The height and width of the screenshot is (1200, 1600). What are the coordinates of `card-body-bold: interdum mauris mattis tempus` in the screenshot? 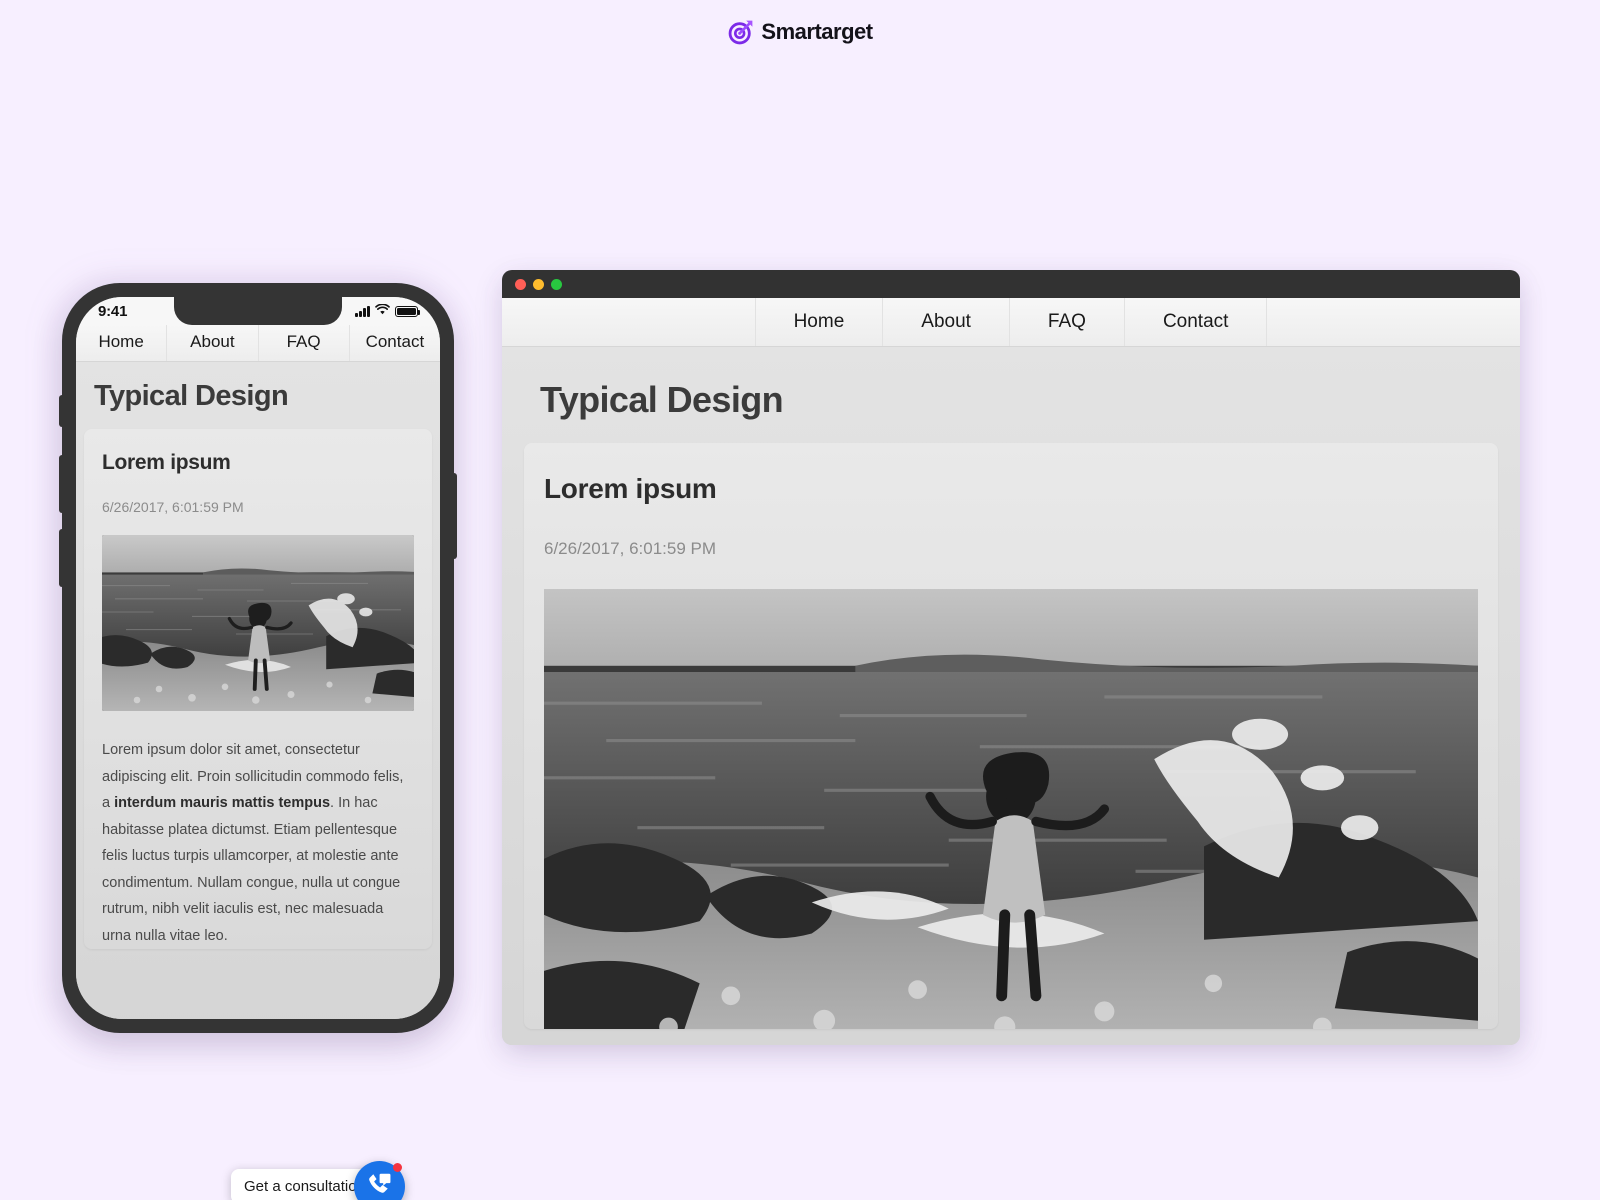 It's located at (222, 803).